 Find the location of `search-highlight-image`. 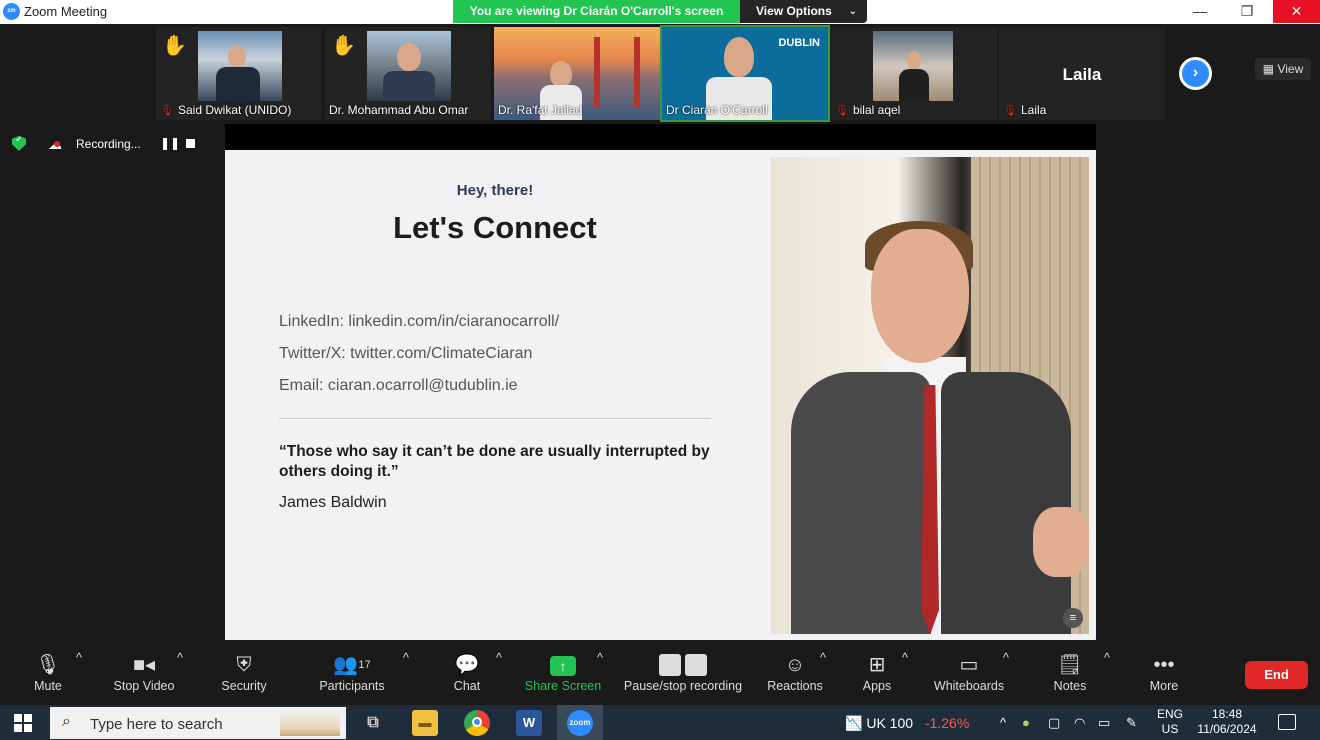

search-highlight-image is located at coordinates (310, 723).